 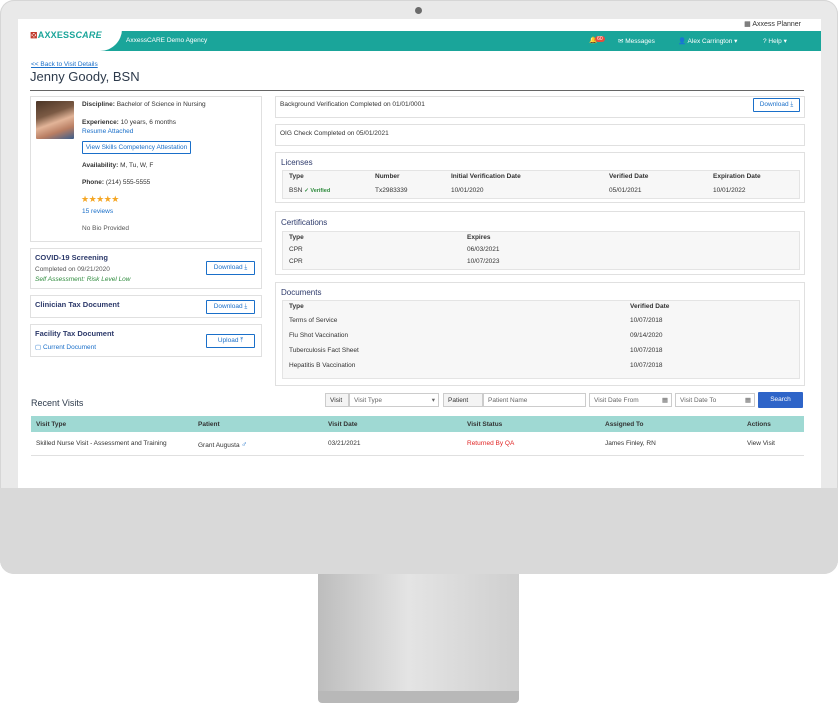 What do you see at coordinates (304, 222) in the screenshot?
I see `certifications-title: Certifications` at bounding box center [304, 222].